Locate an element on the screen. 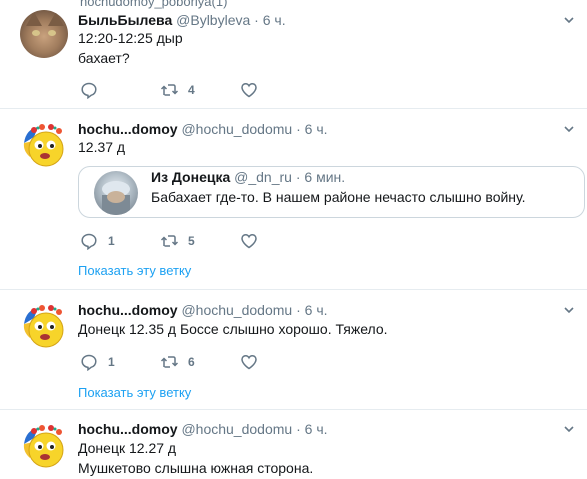 Image resolution: width=587 pixels, height=479 pixels. tweet-actions: 4 is located at coordinates (228, 90).